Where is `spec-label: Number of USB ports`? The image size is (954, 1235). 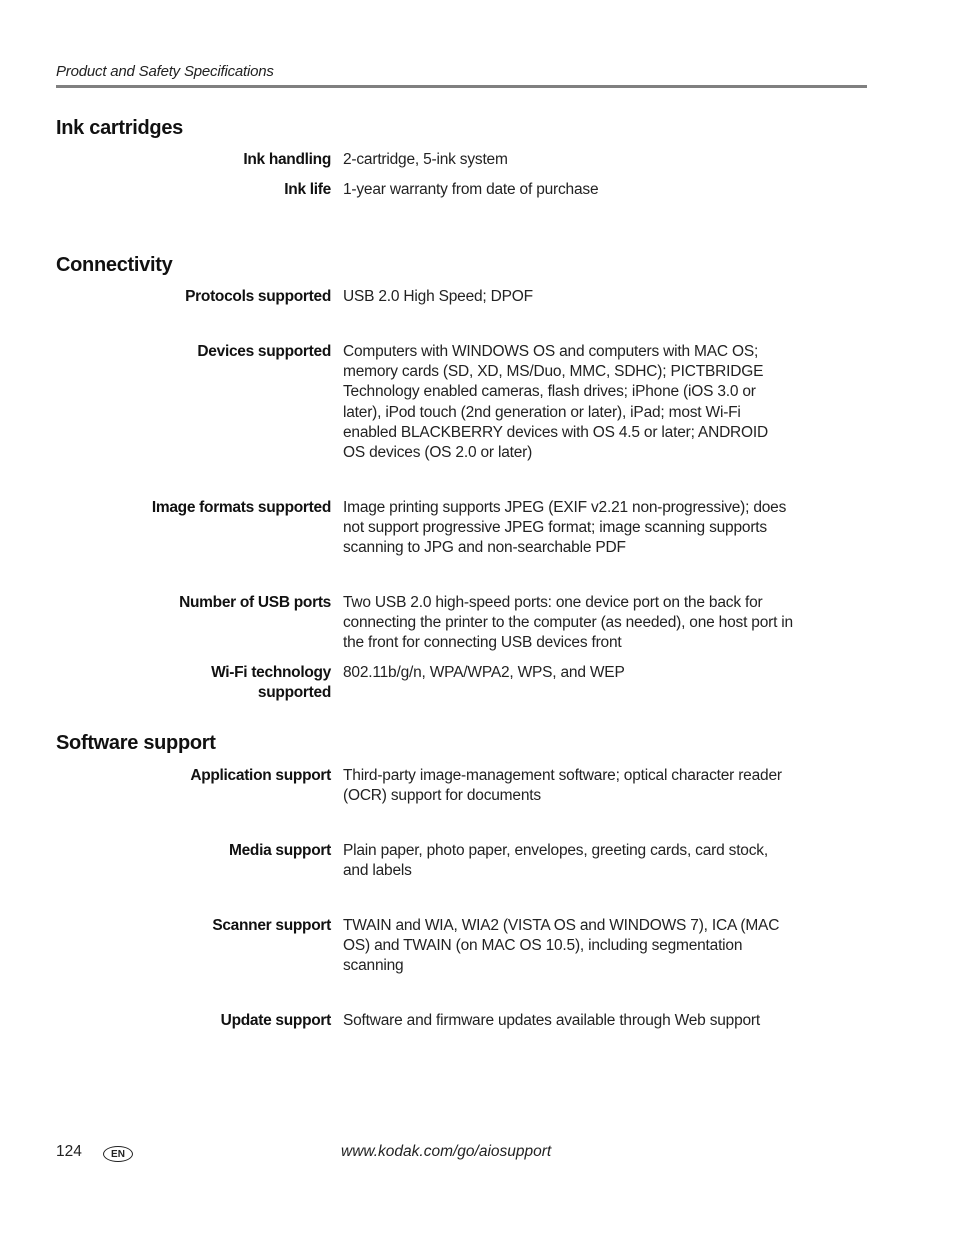 spec-label: Number of USB ports is located at coordinates (255, 602).